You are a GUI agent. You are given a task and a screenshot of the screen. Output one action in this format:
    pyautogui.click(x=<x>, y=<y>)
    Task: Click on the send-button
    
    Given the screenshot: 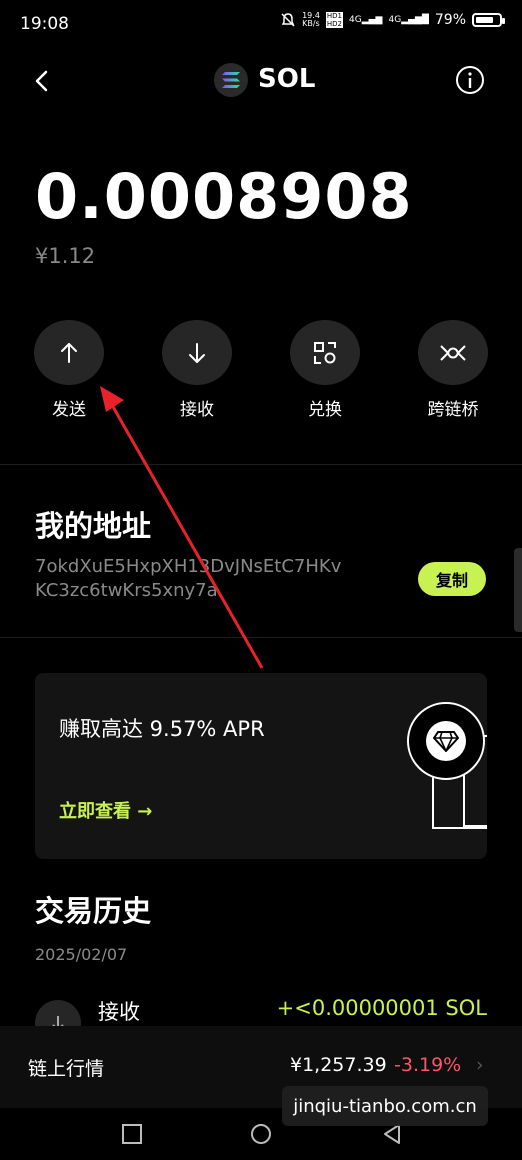 What is the action you would take?
    pyautogui.click(x=69, y=352)
    